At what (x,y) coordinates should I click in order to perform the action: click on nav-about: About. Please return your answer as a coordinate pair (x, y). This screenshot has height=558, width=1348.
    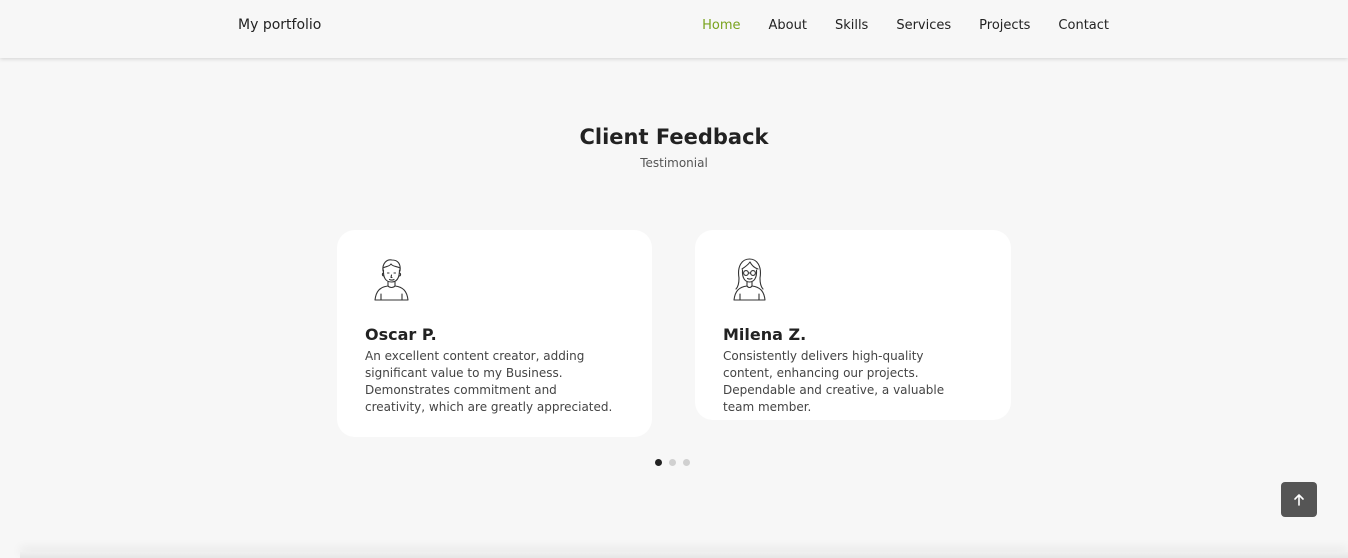
    Looking at the image, I should click on (788, 25).